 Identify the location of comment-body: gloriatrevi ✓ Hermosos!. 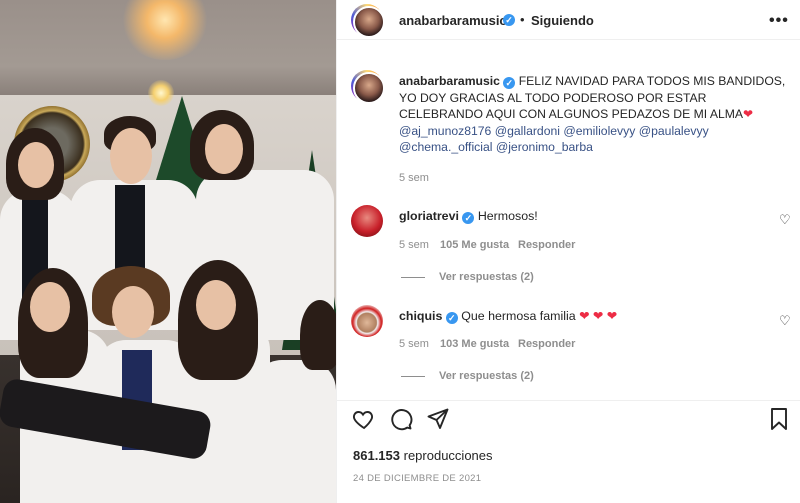
(468, 216).